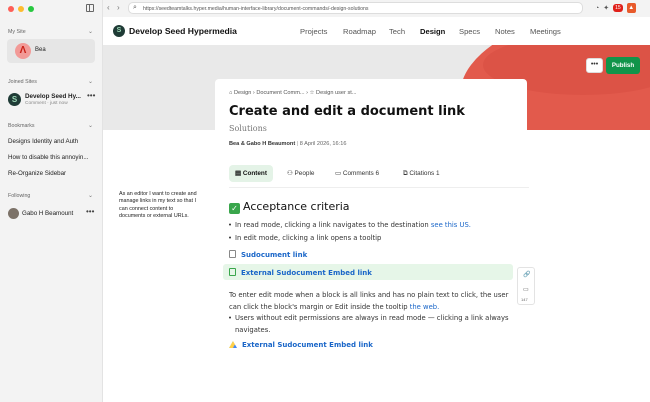  I want to click on nav-specs: Specs, so click(469, 31).